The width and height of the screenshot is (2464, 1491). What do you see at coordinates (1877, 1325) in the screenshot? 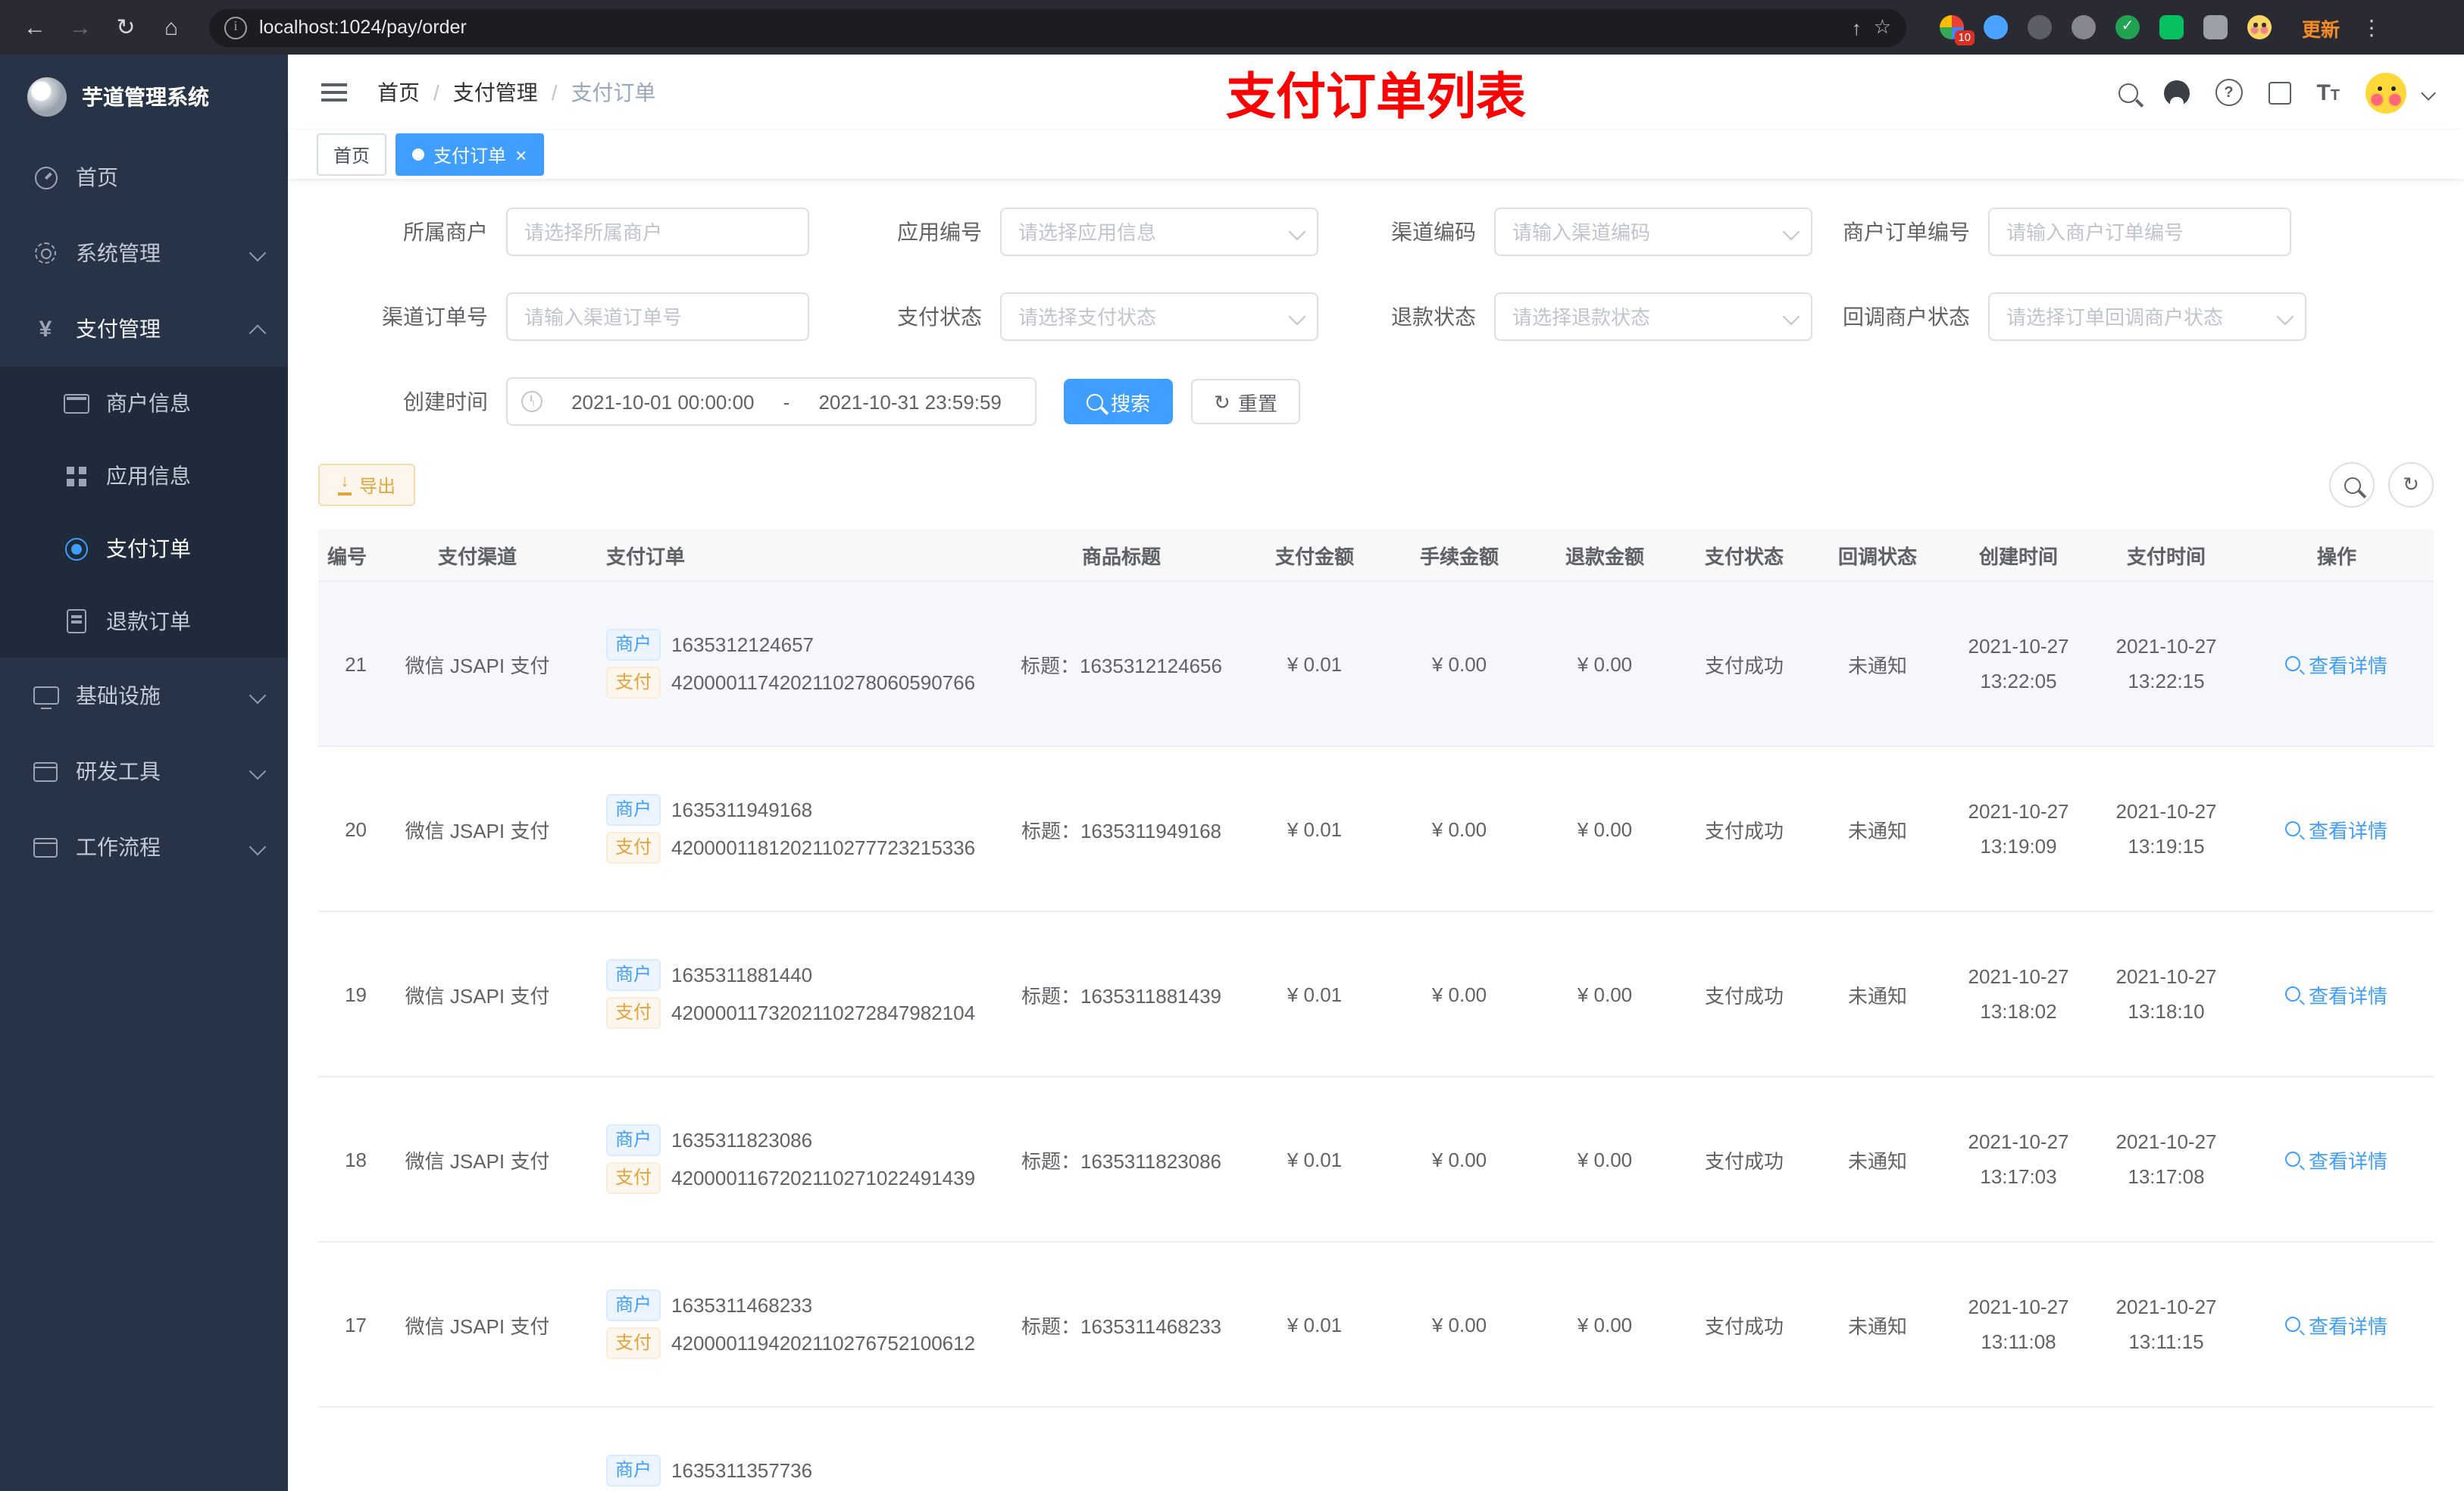
I see `notify-status-cell: 未通知` at bounding box center [1877, 1325].